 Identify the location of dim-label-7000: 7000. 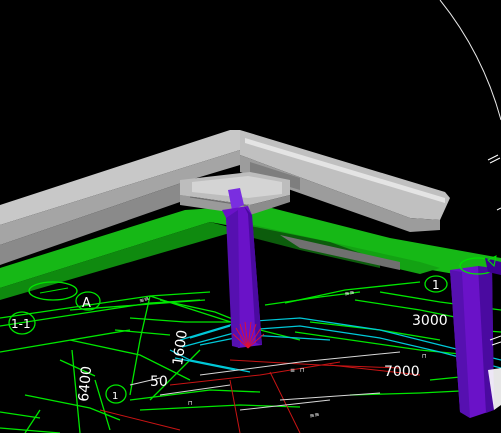
(402, 372).